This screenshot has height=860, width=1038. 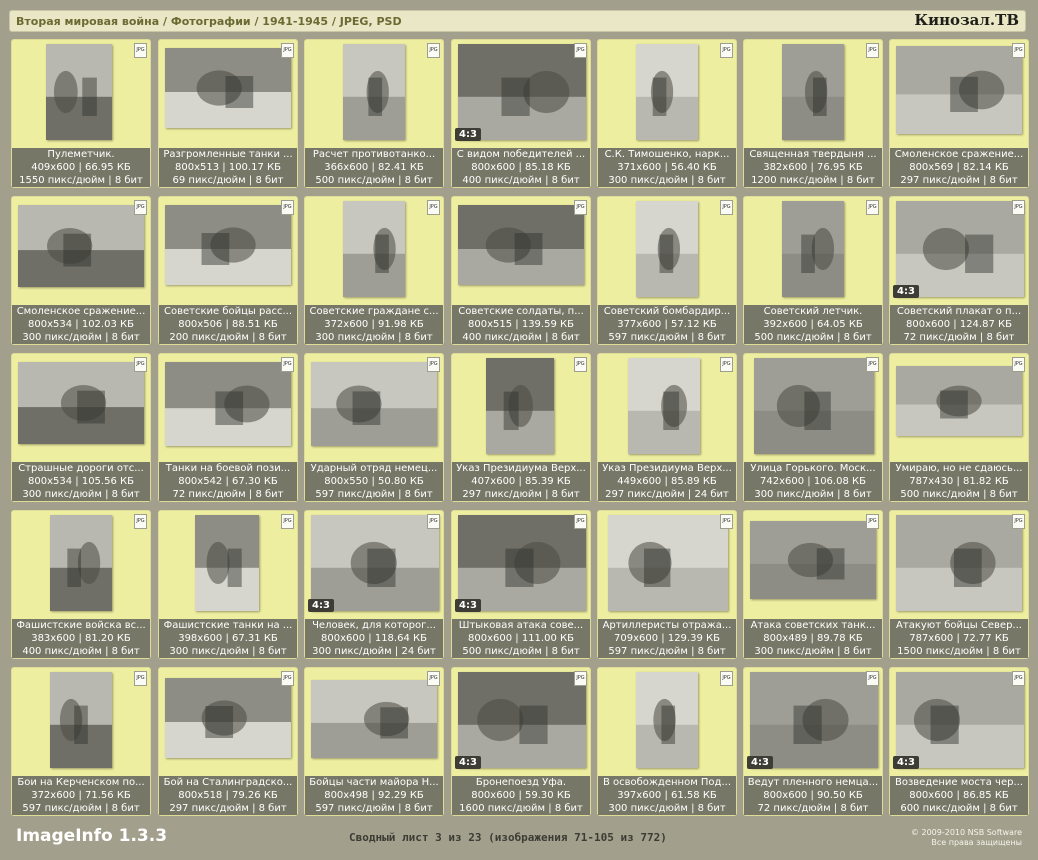 What do you see at coordinates (521, 808) in the screenshot?
I see `caption-meta: 1600 пикс/дюйм | 8 бит` at bounding box center [521, 808].